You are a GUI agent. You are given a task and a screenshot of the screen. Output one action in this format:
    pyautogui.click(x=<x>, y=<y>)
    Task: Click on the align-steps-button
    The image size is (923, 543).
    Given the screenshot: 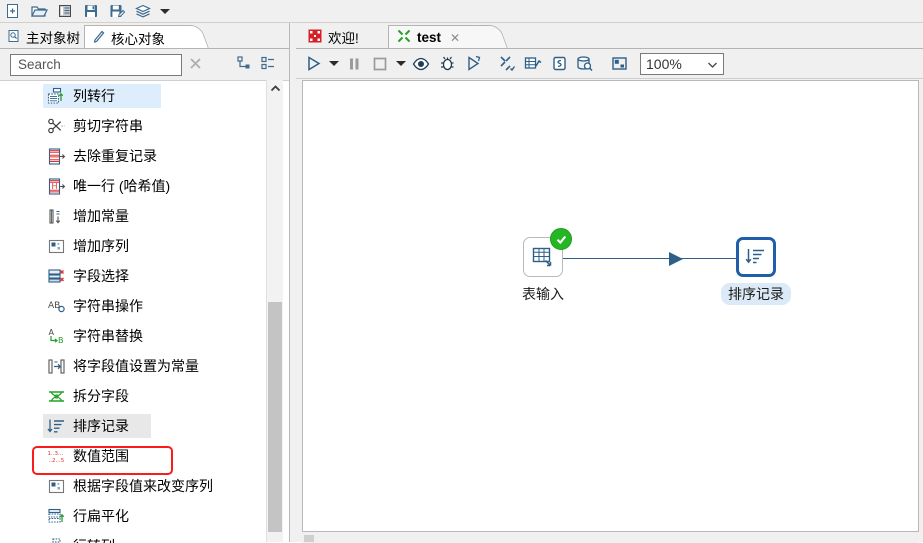 What is the action you would take?
    pyautogui.click(x=507, y=64)
    